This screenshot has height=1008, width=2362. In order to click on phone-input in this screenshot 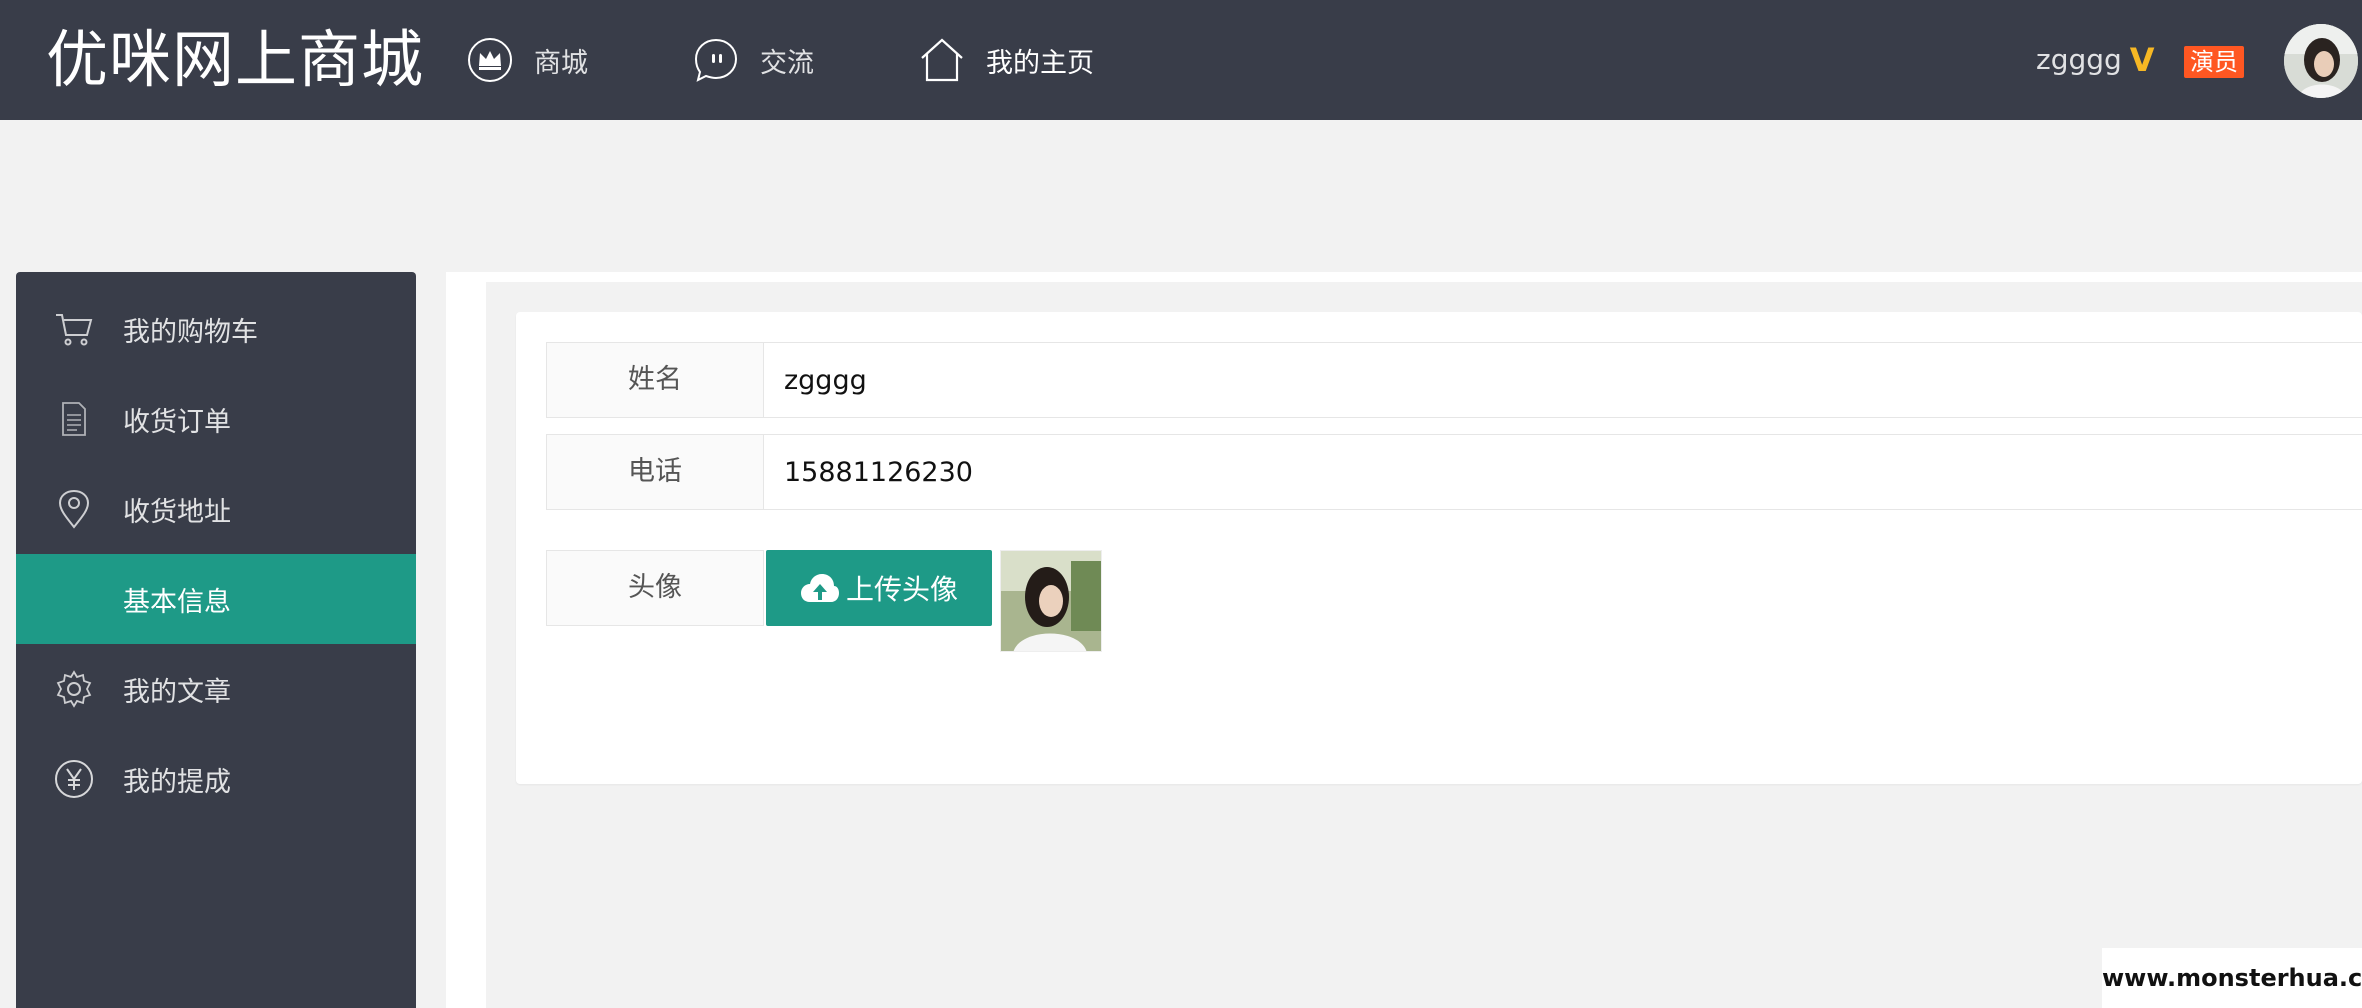, I will do `click(1562, 472)`.